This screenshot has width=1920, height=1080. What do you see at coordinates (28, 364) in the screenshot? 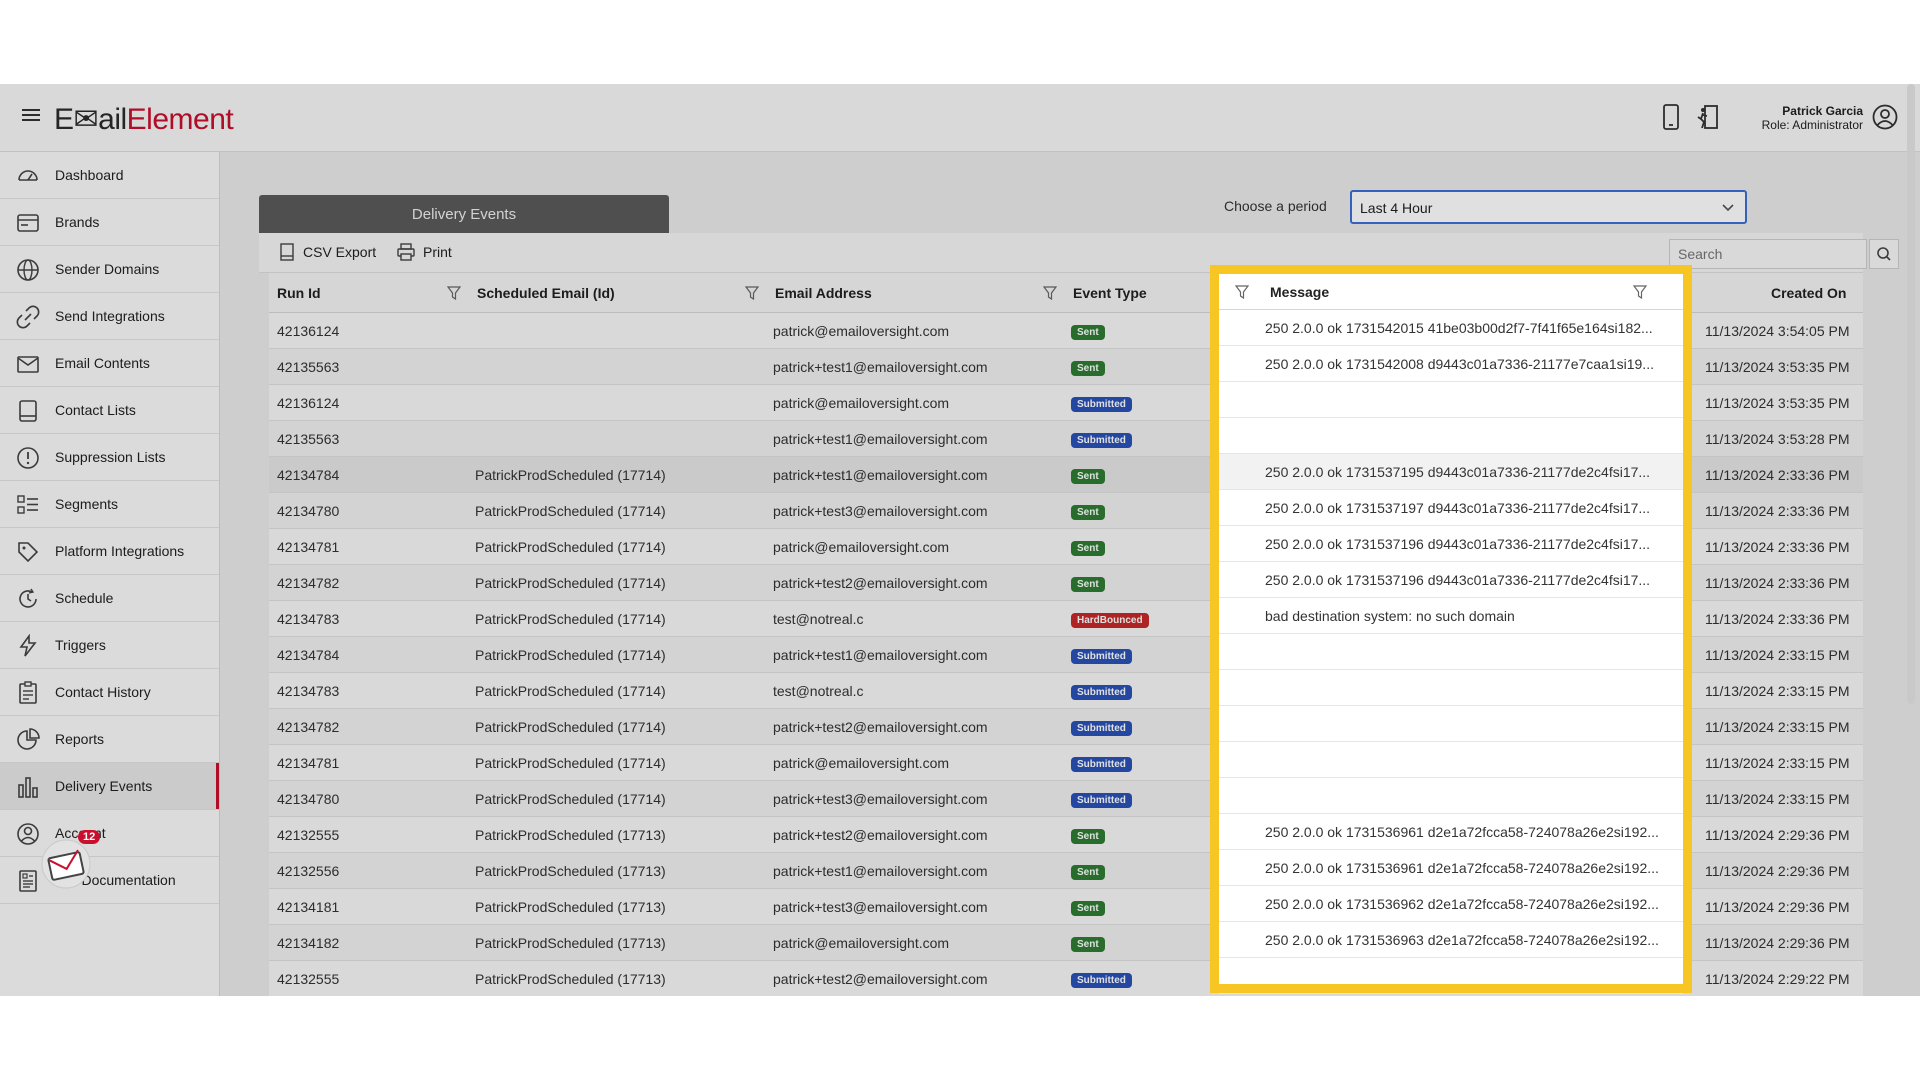
I see `envelope-icon` at bounding box center [28, 364].